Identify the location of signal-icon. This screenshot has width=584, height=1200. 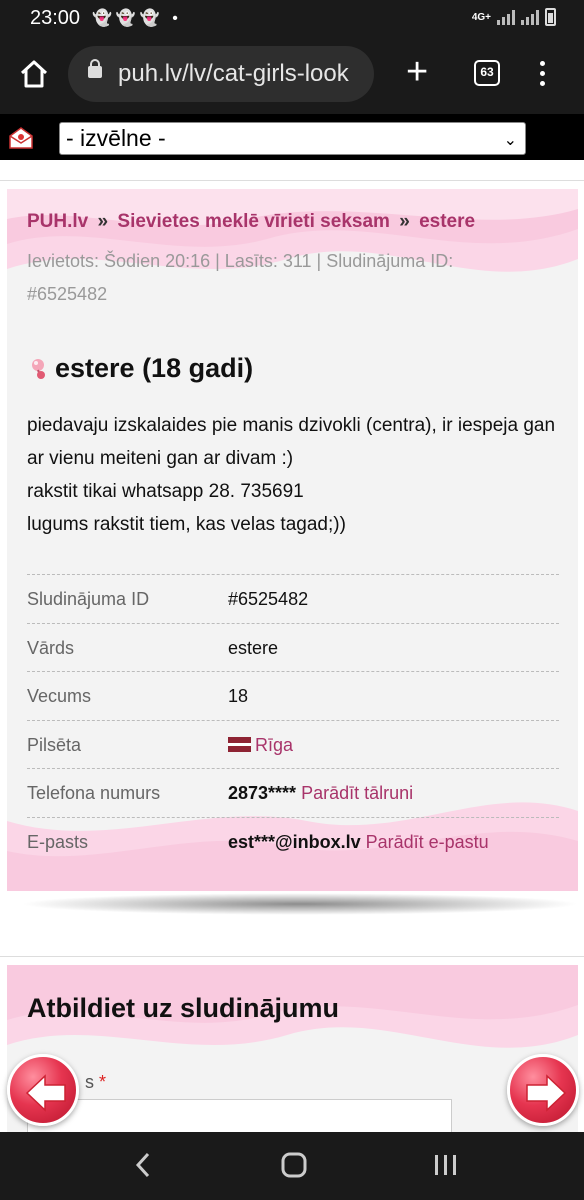
(506, 17).